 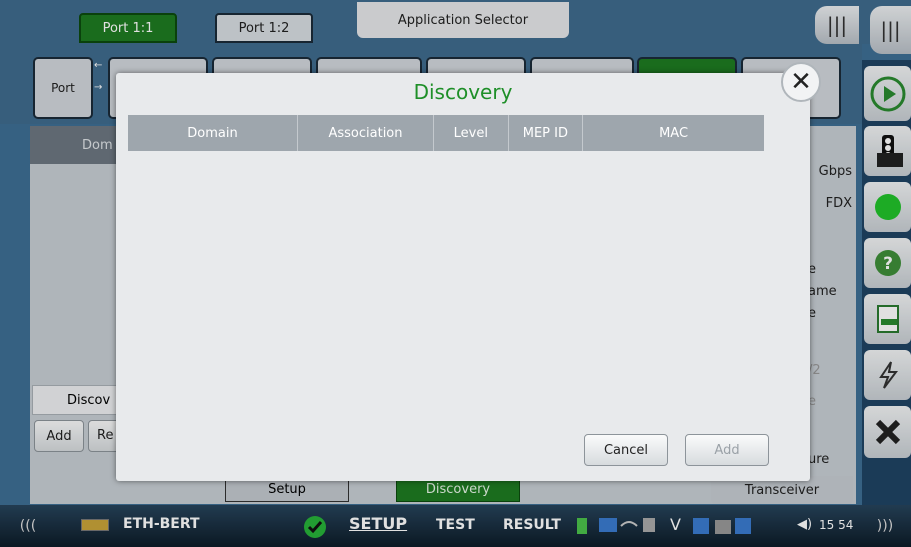 I want to click on close-icon: ✕, so click(x=801, y=82).